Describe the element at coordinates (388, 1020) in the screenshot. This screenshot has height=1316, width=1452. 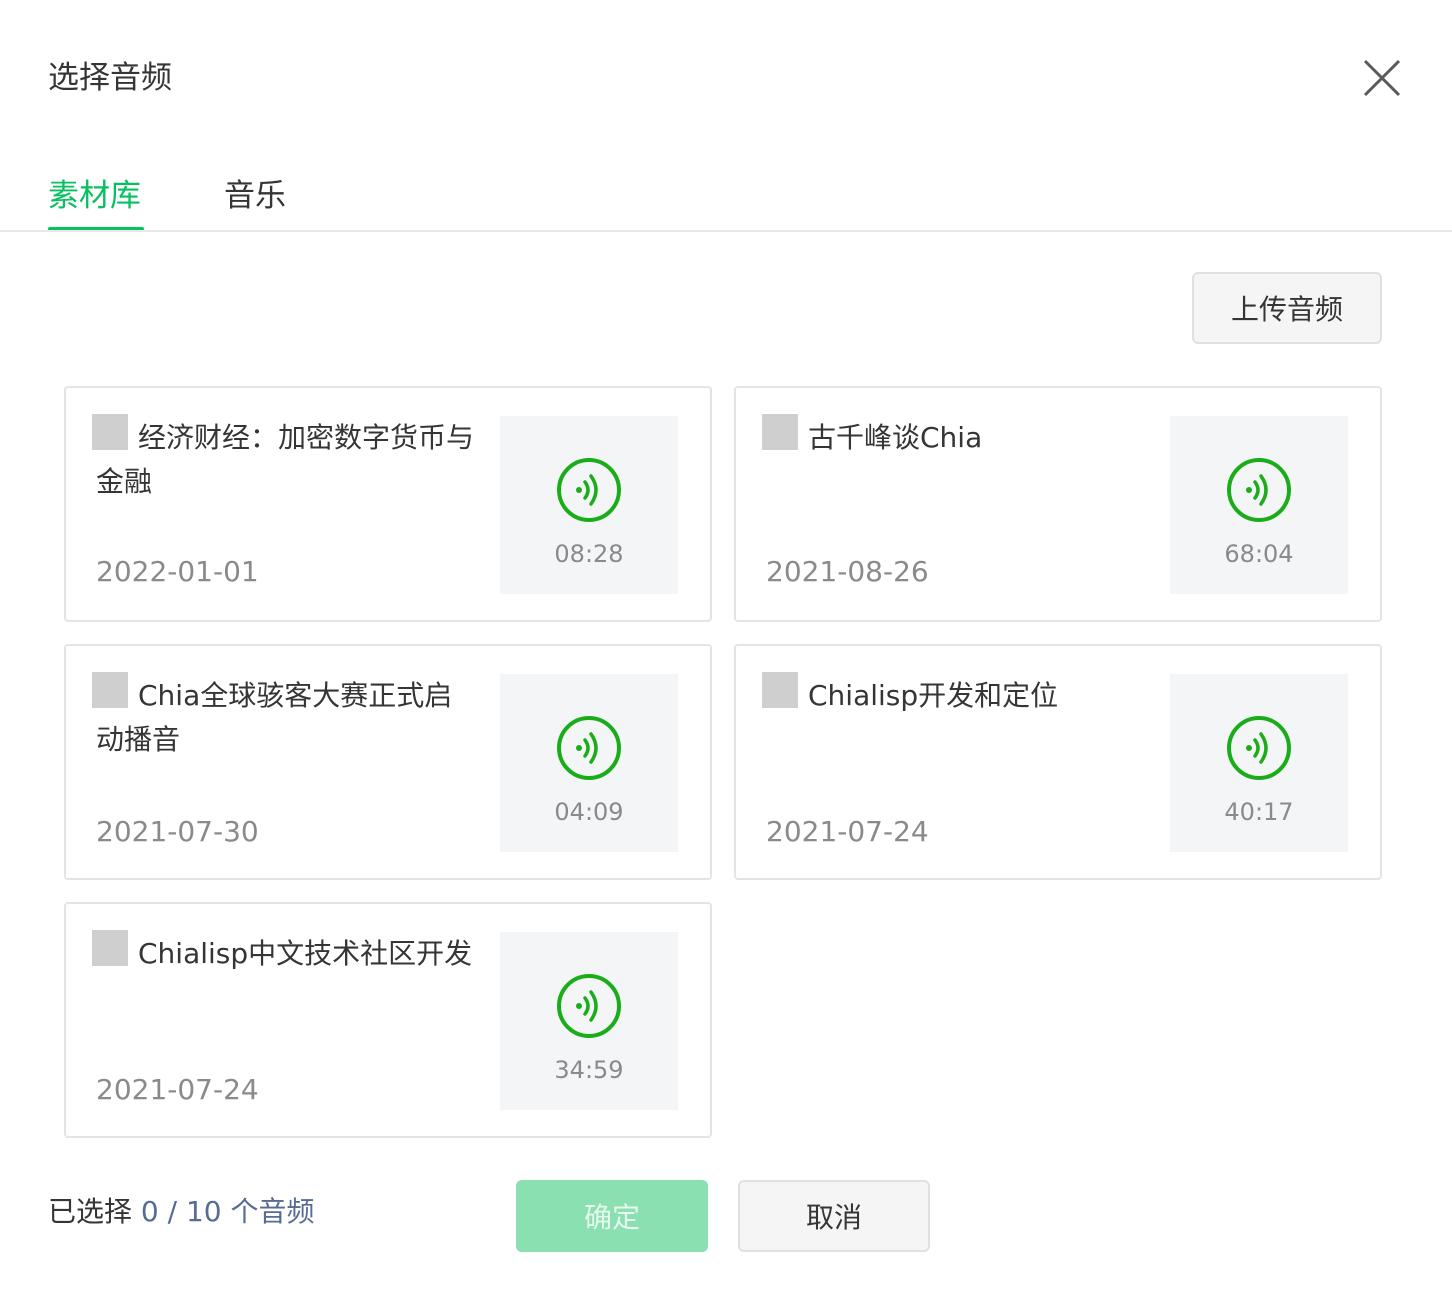
I see `audio-card: Chialisp中文技术社区开发 2021-07-24 34:59` at that location.